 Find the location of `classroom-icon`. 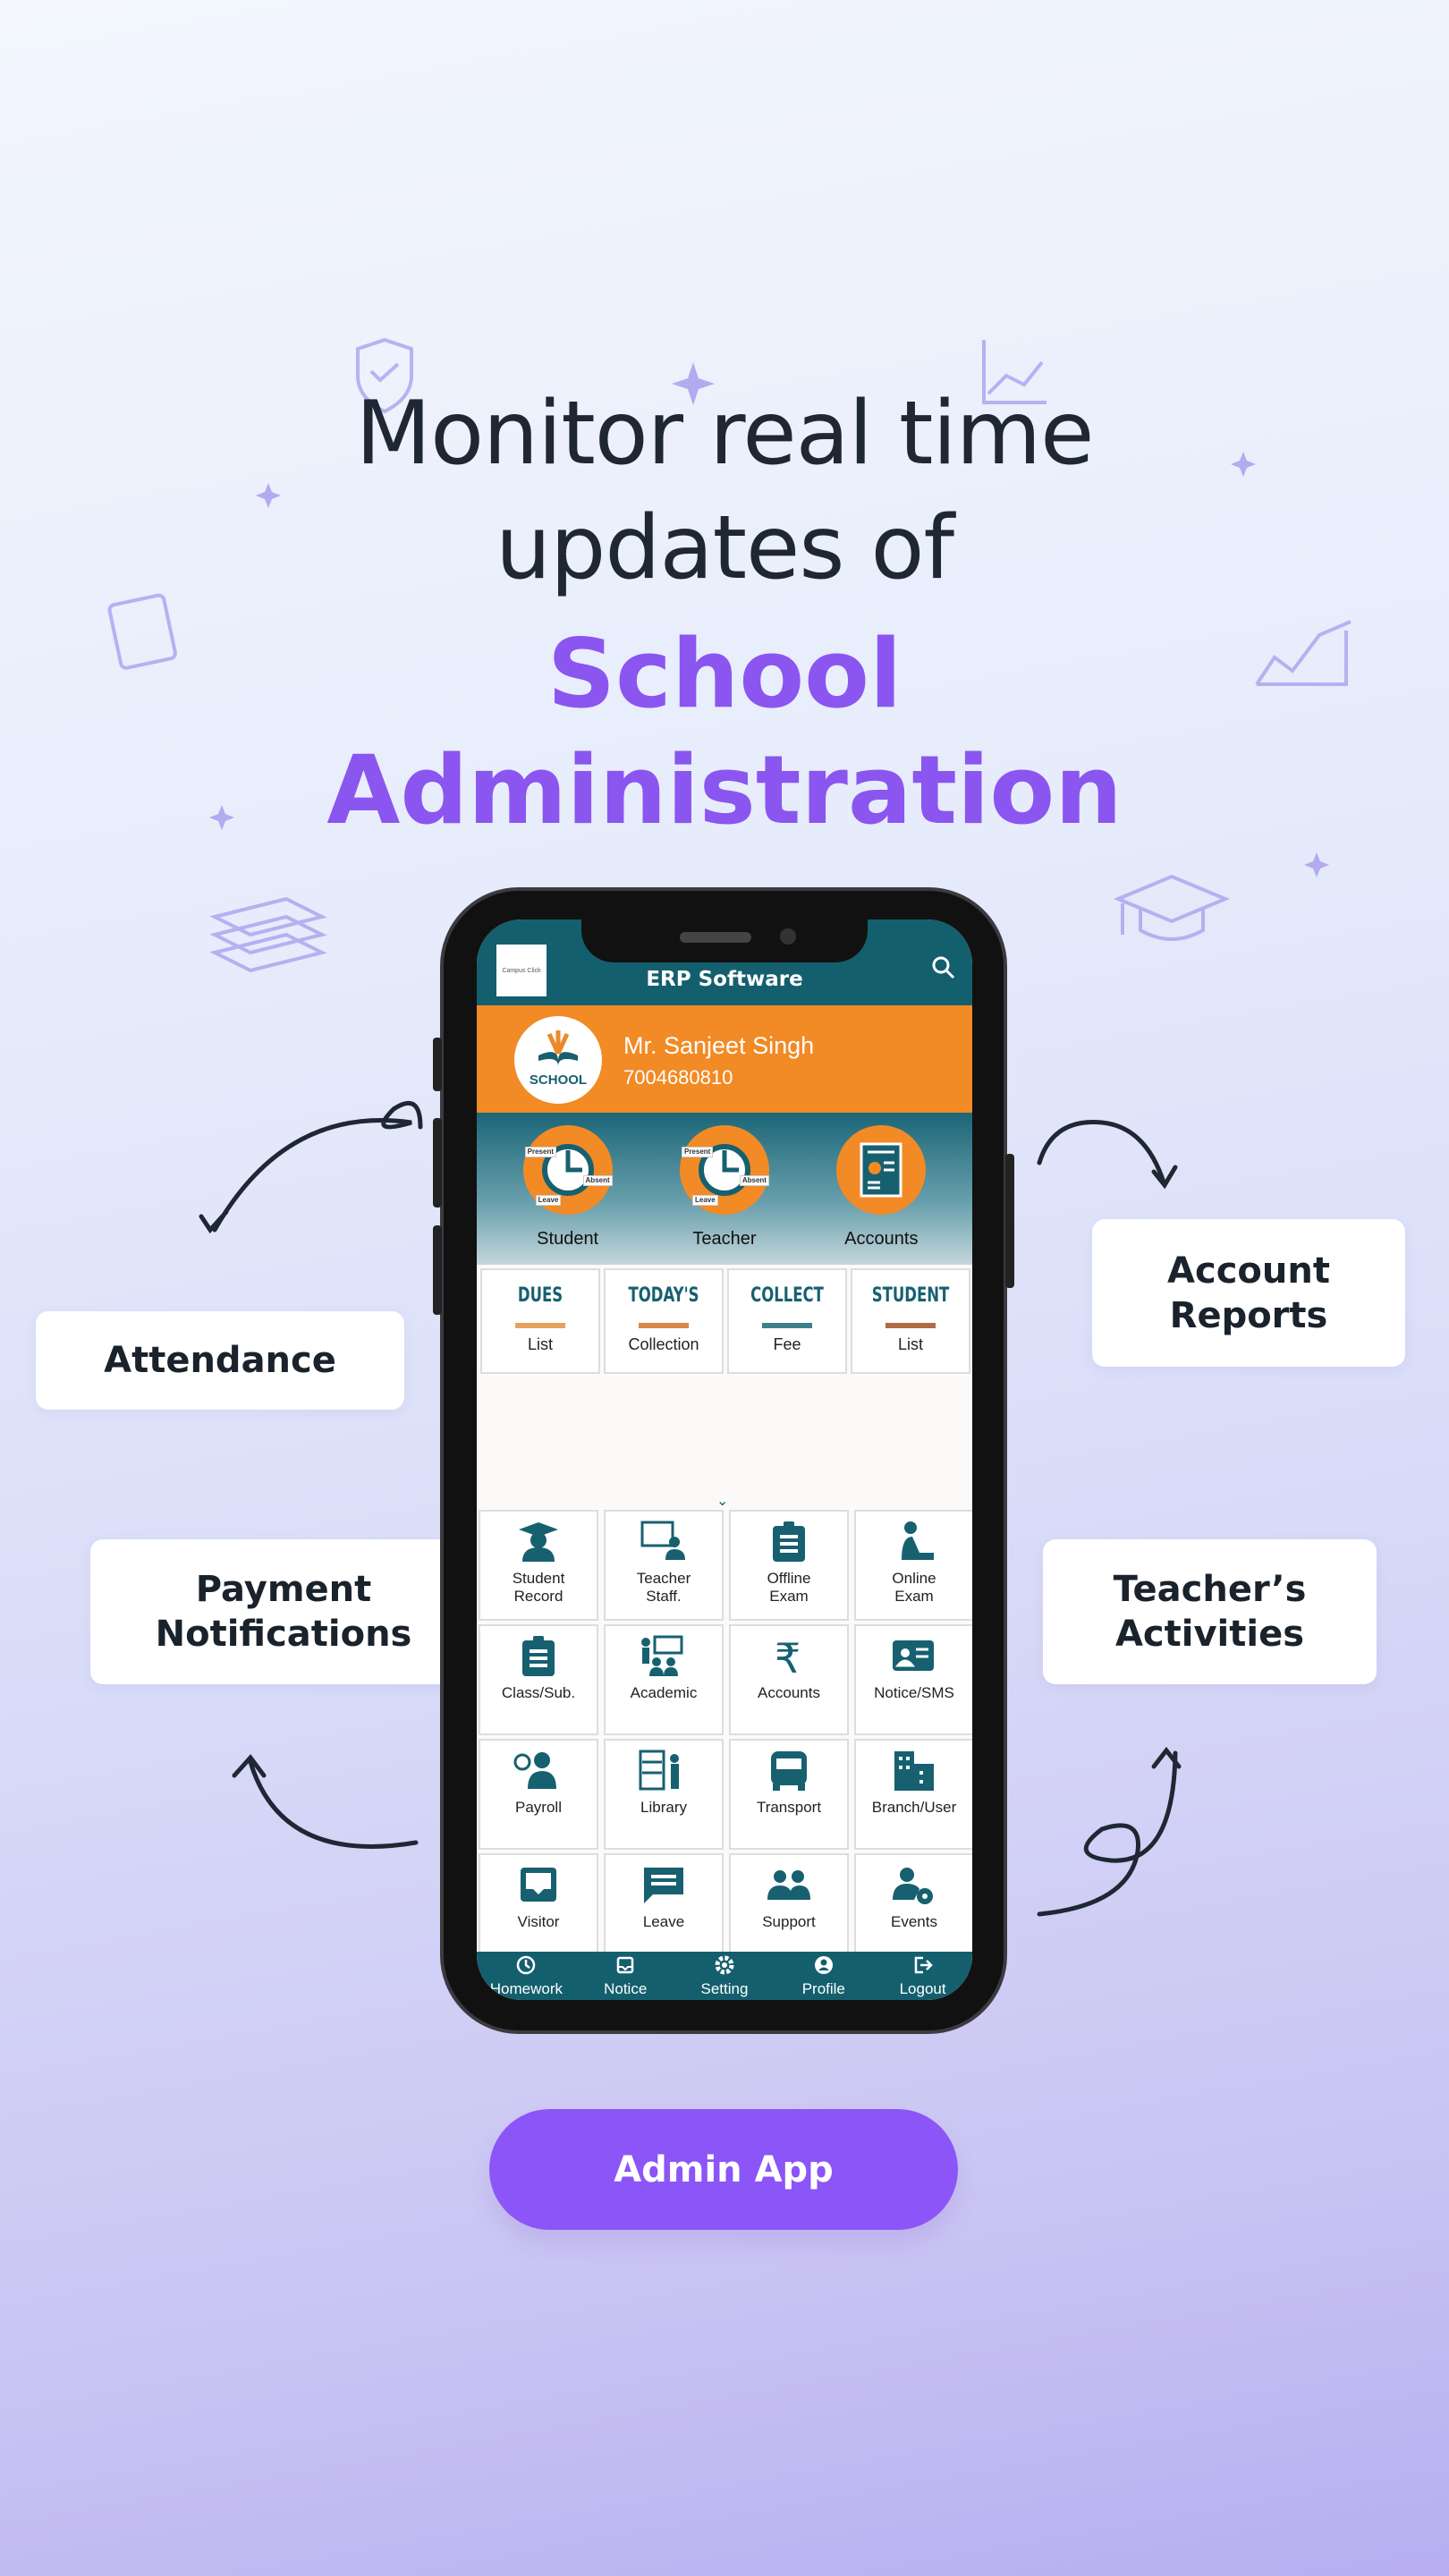

classroom-icon is located at coordinates (662, 1655).